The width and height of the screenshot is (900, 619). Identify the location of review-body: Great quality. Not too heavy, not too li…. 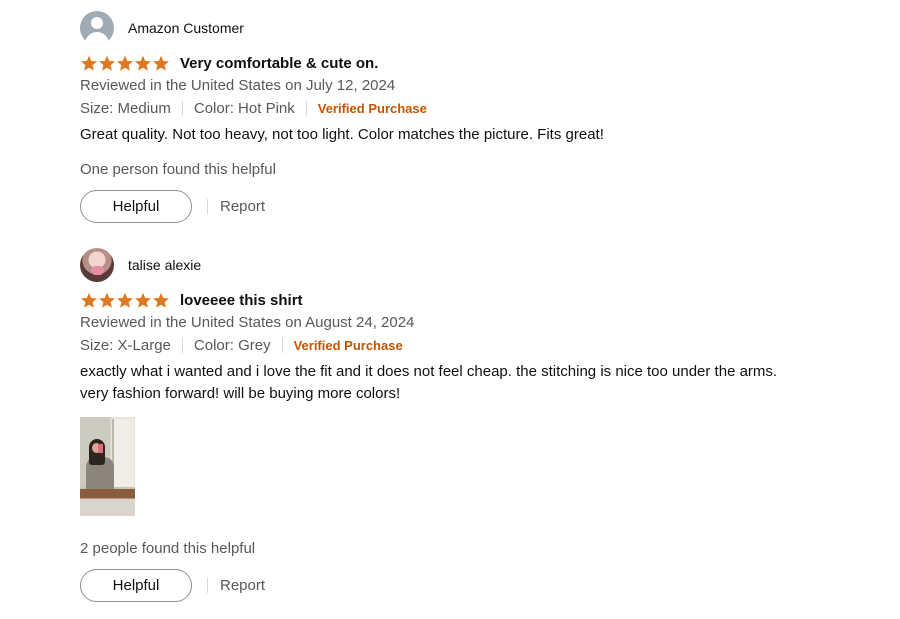
(342, 134).